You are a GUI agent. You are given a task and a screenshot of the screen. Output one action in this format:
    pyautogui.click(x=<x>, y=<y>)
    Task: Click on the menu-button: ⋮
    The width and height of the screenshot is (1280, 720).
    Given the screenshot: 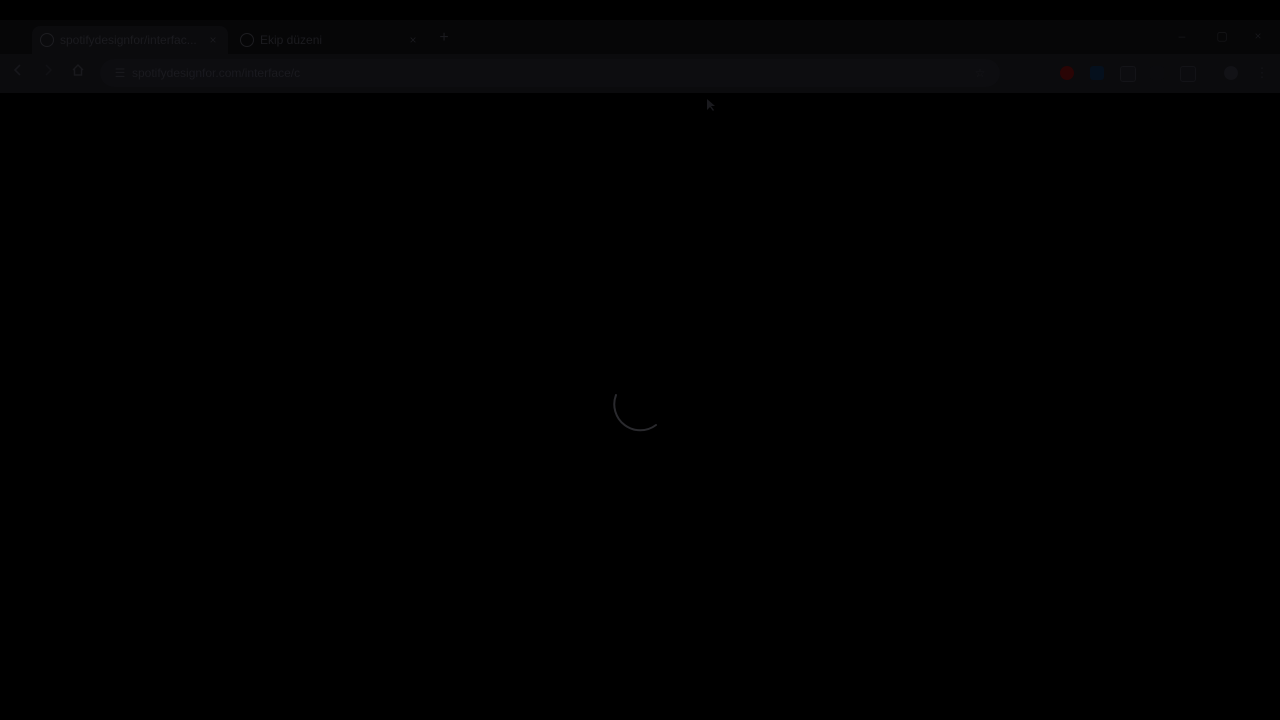 What is the action you would take?
    pyautogui.click(x=1262, y=73)
    